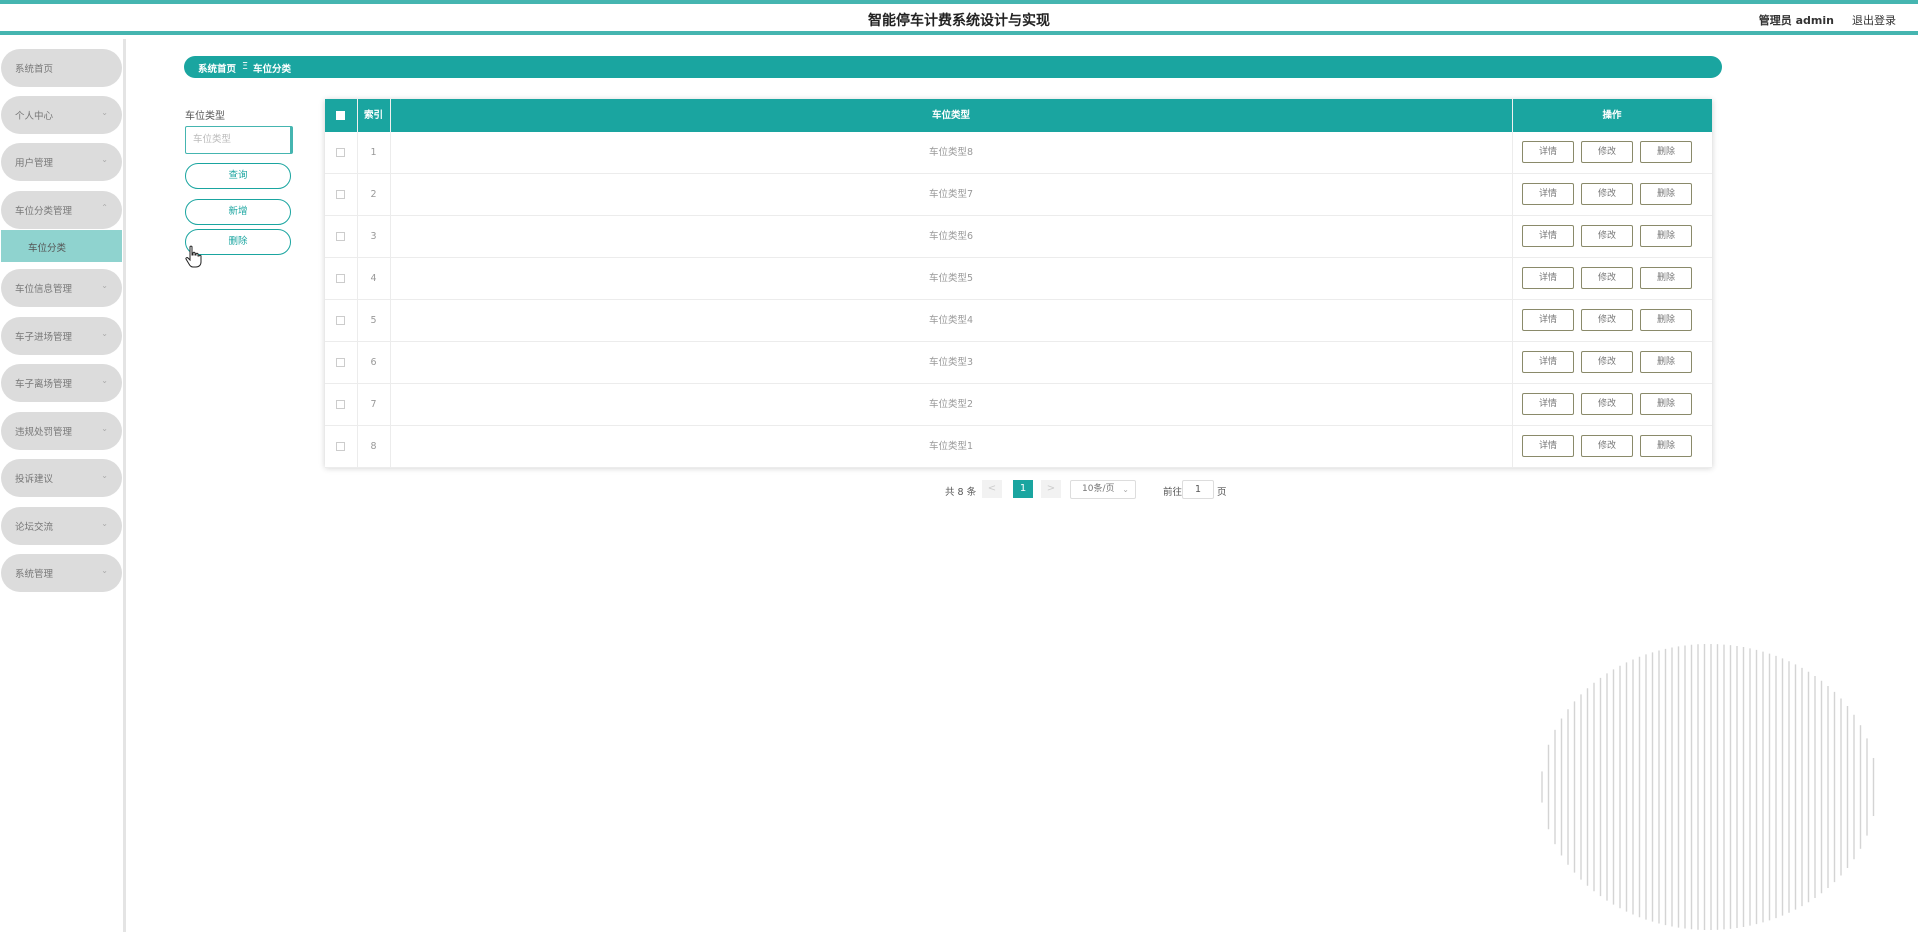 The image size is (1918, 932). I want to click on sidebar-item-home: 系统首页, so click(61, 68).